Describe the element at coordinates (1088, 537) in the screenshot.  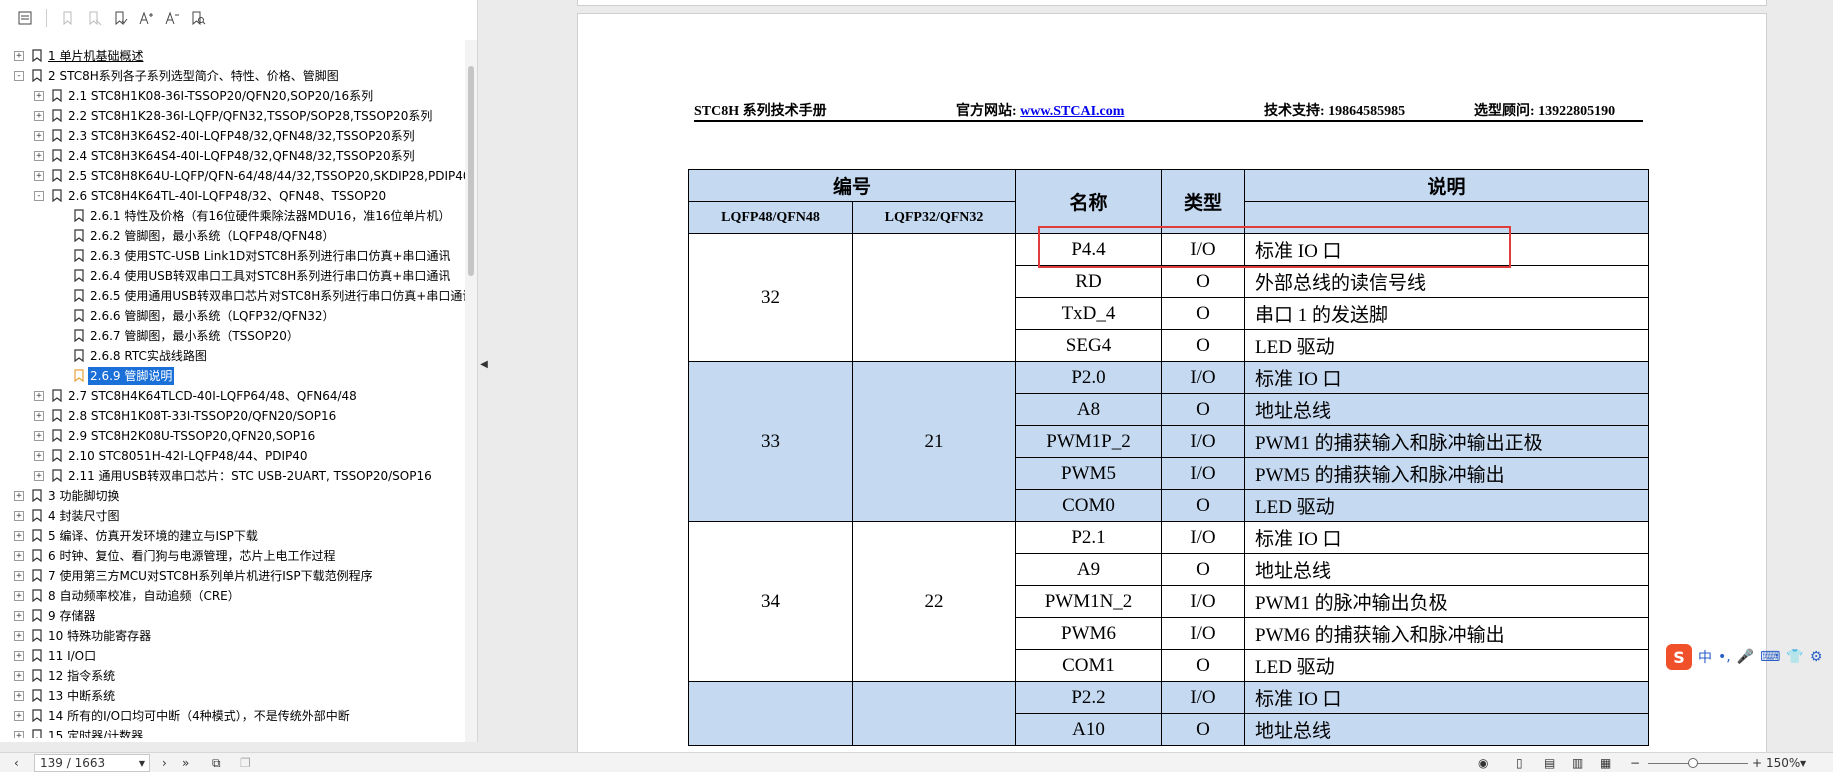
I see `pin-name: P2.1` at that location.